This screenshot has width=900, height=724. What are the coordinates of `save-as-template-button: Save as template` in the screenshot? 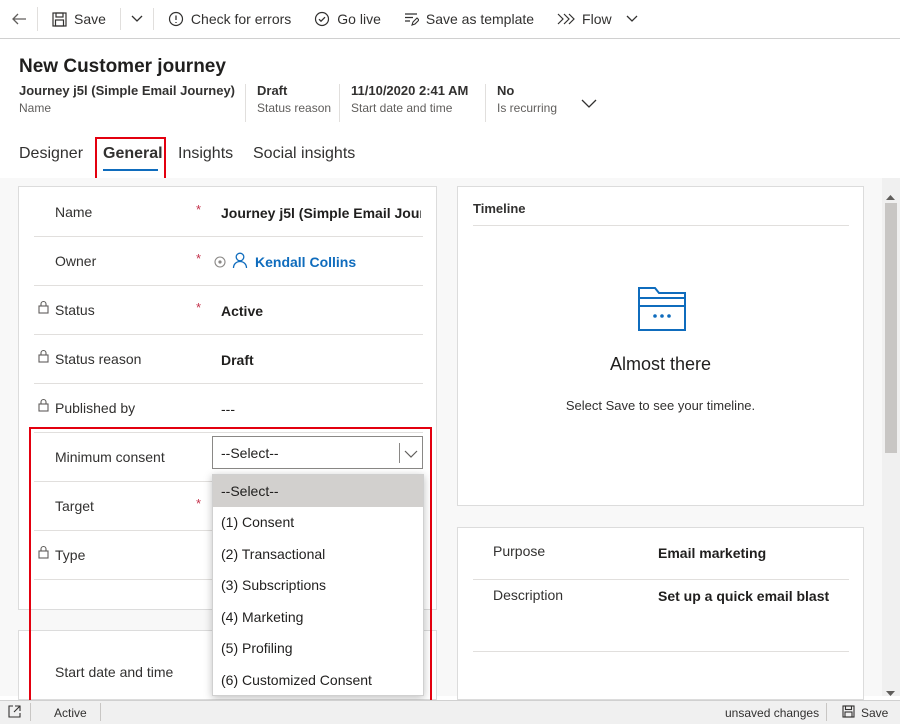 It's located at (468, 19).